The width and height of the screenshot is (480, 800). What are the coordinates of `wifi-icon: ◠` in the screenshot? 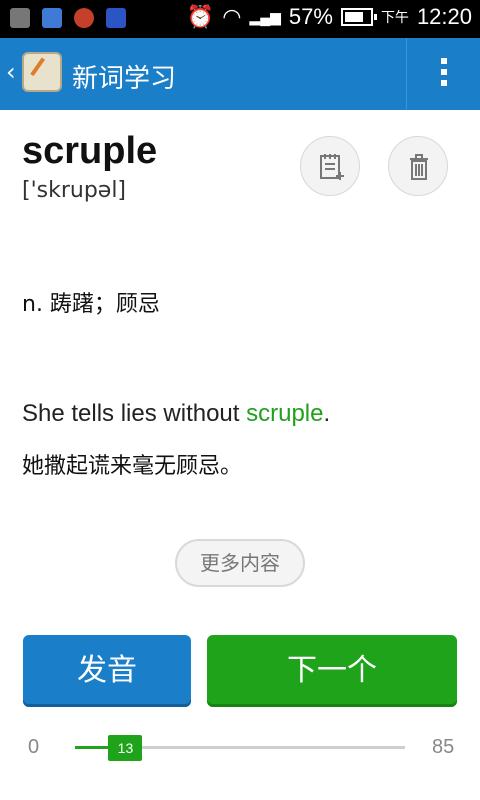 It's located at (232, 16).